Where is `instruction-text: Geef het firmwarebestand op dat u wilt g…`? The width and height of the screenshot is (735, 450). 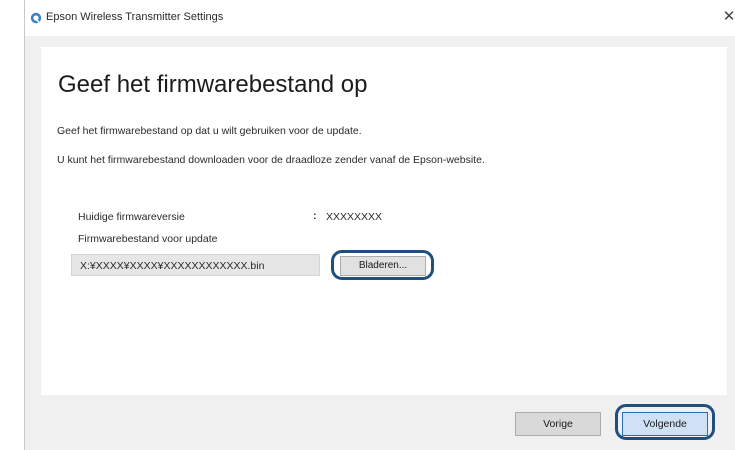
instruction-text: Geef het firmwarebestand op dat u wilt g… is located at coordinates (209, 131).